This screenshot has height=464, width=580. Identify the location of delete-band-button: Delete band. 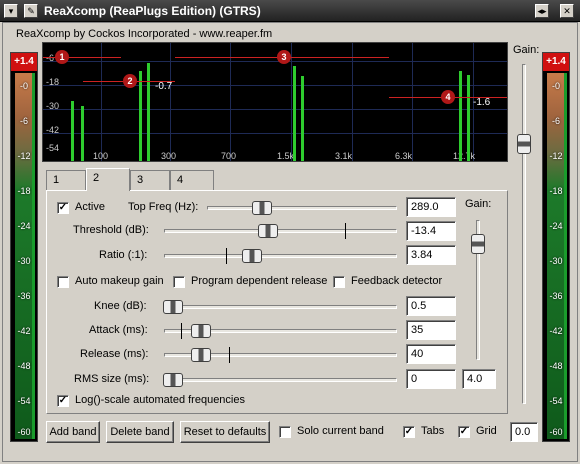
(140, 432).